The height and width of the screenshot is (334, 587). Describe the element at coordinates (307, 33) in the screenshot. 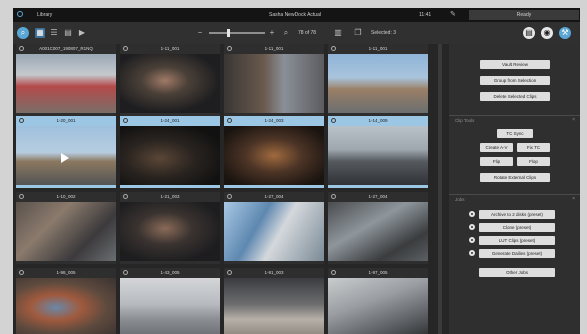

I see `clip-count: 78 of 78` at that location.